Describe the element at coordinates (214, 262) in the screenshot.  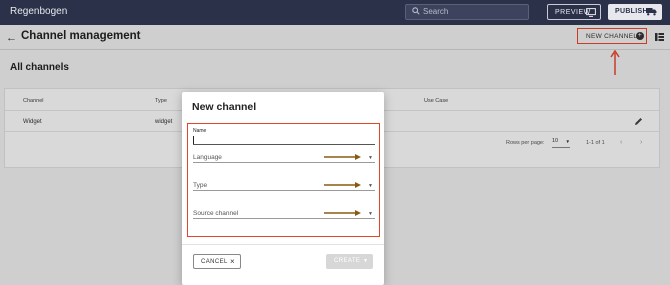
I see `cancel-label: CANCEL` at that location.